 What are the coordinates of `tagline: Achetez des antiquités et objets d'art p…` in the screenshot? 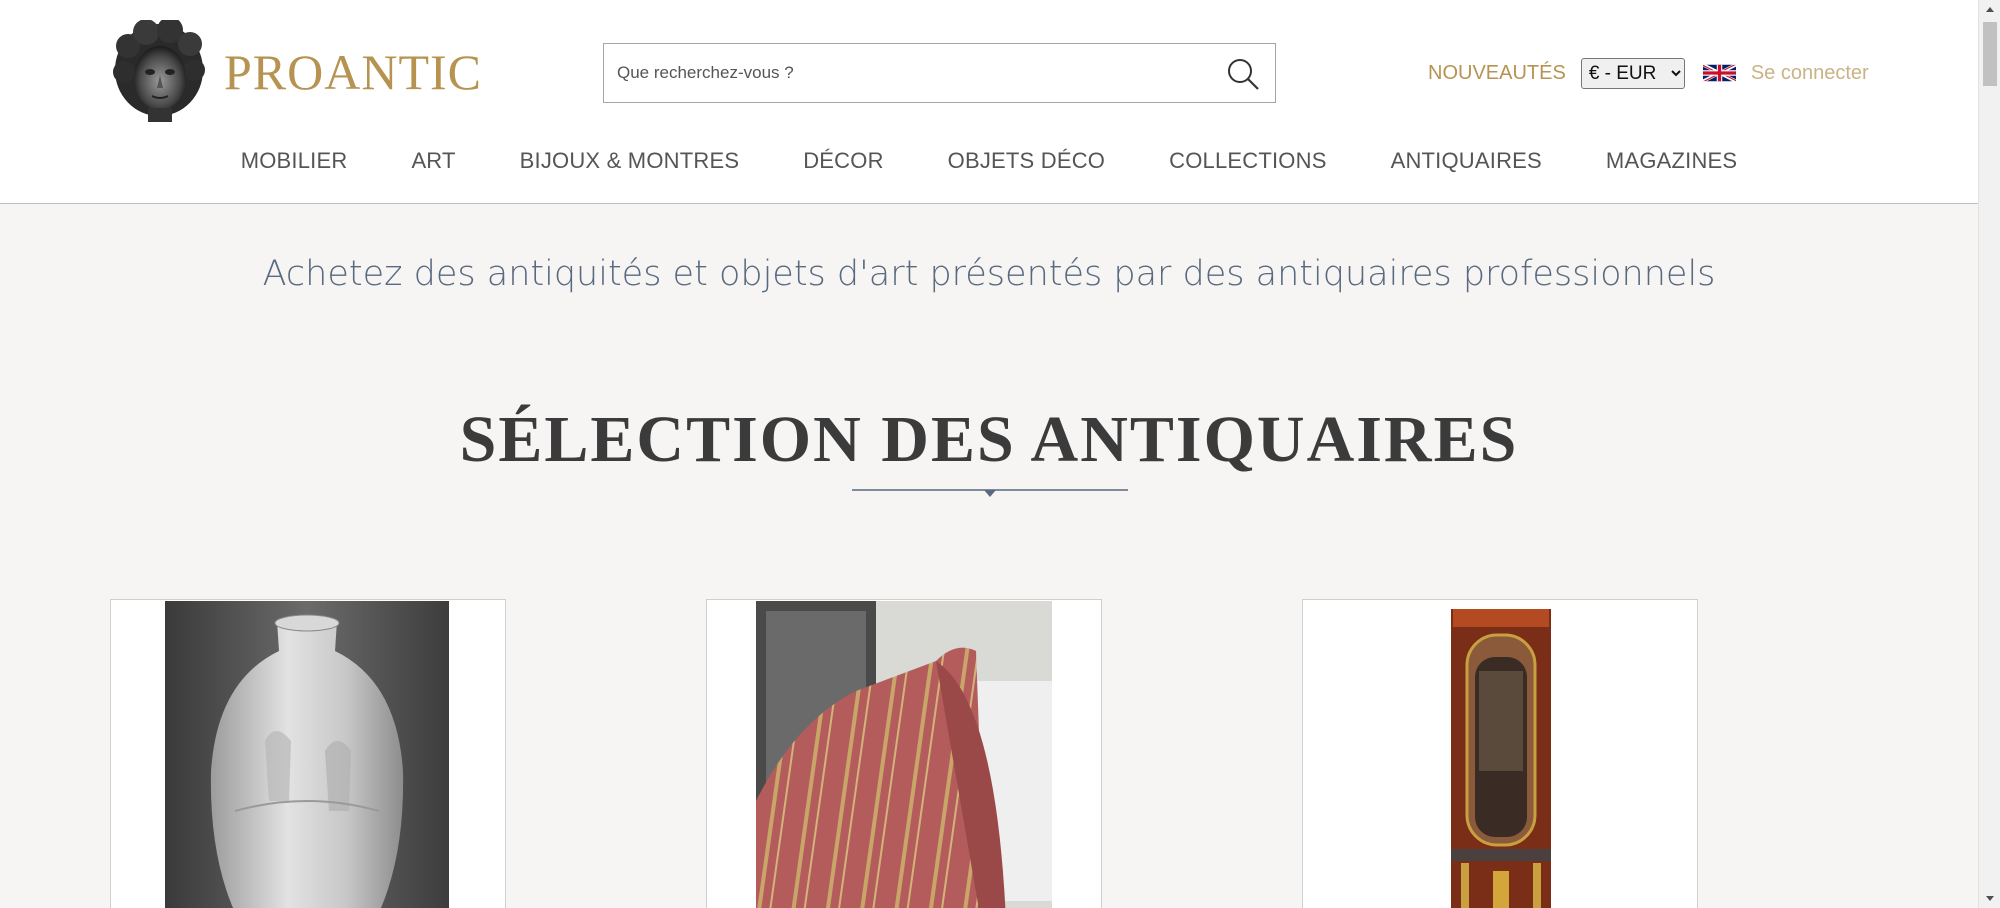 It's located at (989, 274).